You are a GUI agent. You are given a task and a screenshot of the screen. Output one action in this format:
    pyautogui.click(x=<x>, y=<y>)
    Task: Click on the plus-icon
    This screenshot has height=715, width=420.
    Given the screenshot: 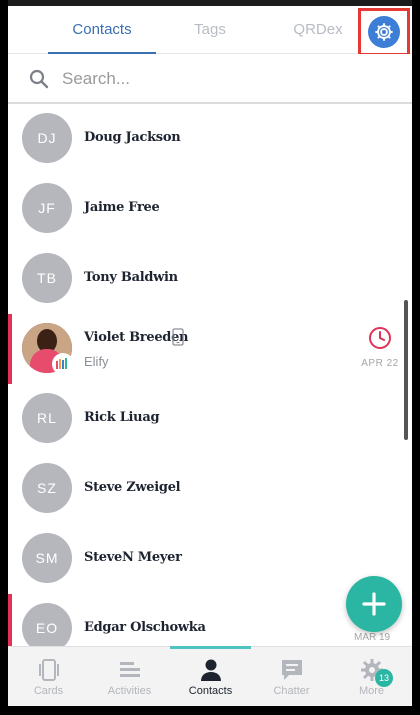 What is the action you would take?
    pyautogui.click(x=374, y=604)
    